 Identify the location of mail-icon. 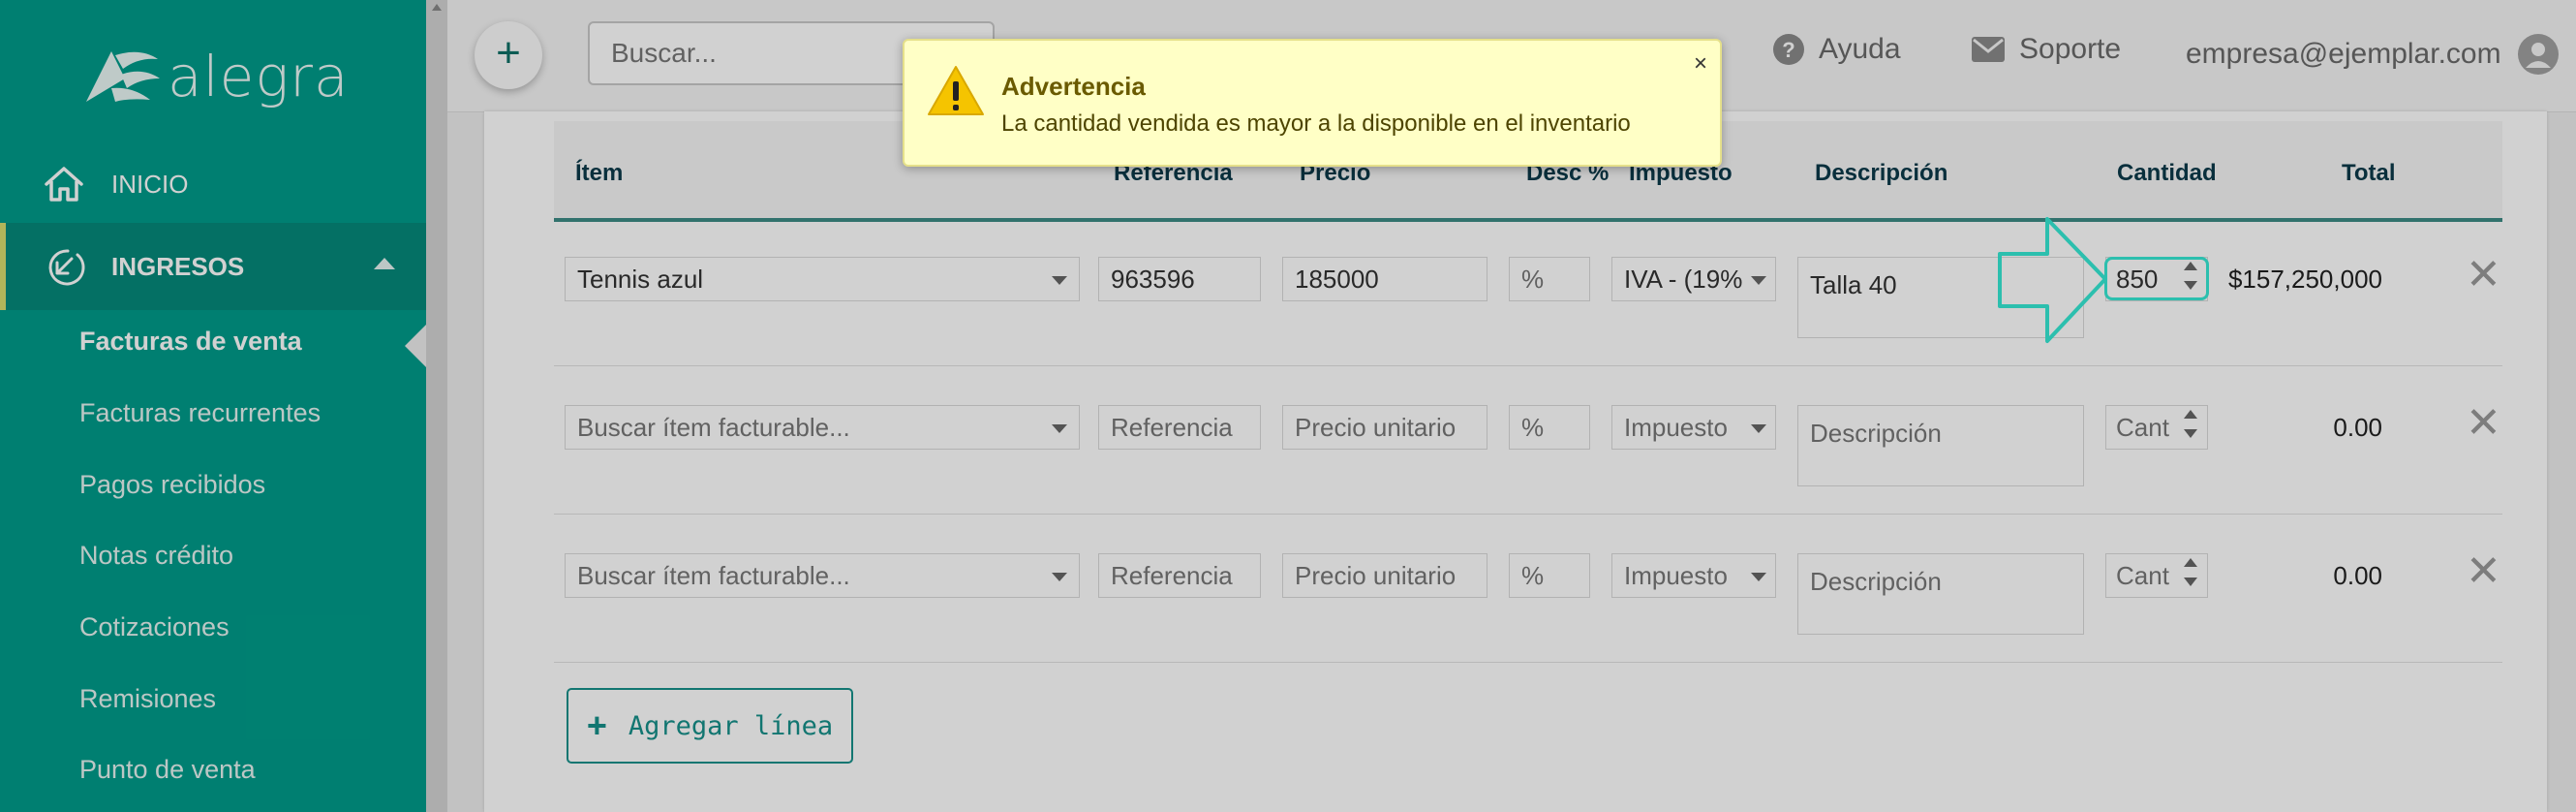
(1988, 49).